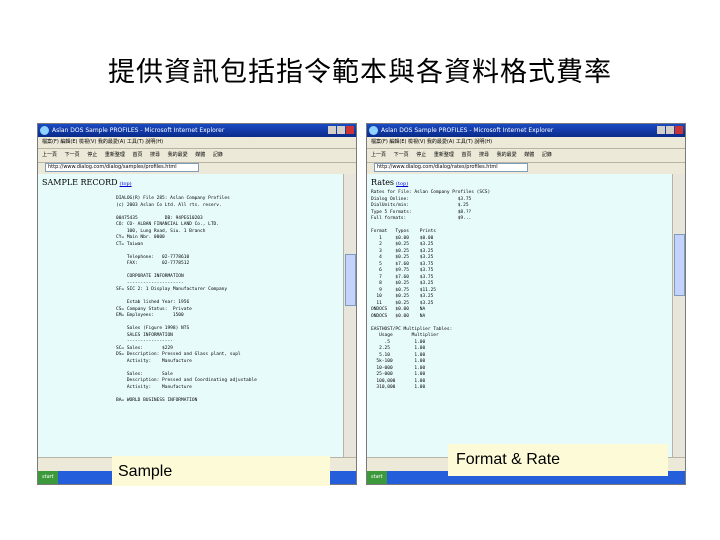 This screenshot has height=540, width=720. Describe the element at coordinates (558, 460) in the screenshot. I see `caption-format-rate: Format & Rate` at that location.